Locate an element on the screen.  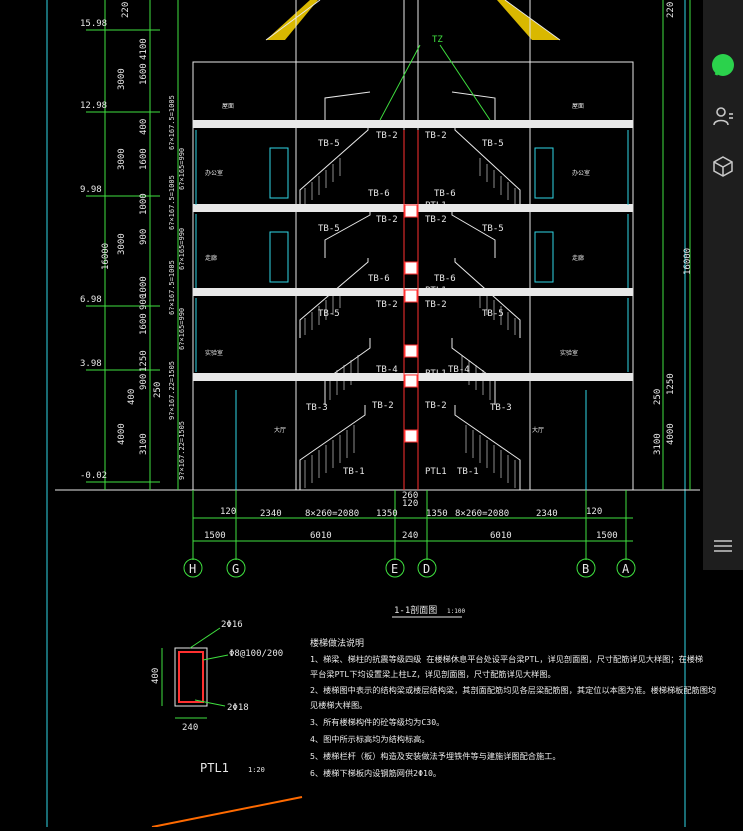
svg-text: Φ8@100/200 is located at coordinates (256, 654).